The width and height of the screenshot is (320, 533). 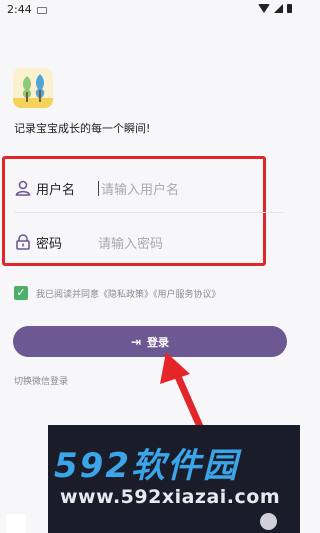 I want to click on notification-icon, so click(x=42, y=10).